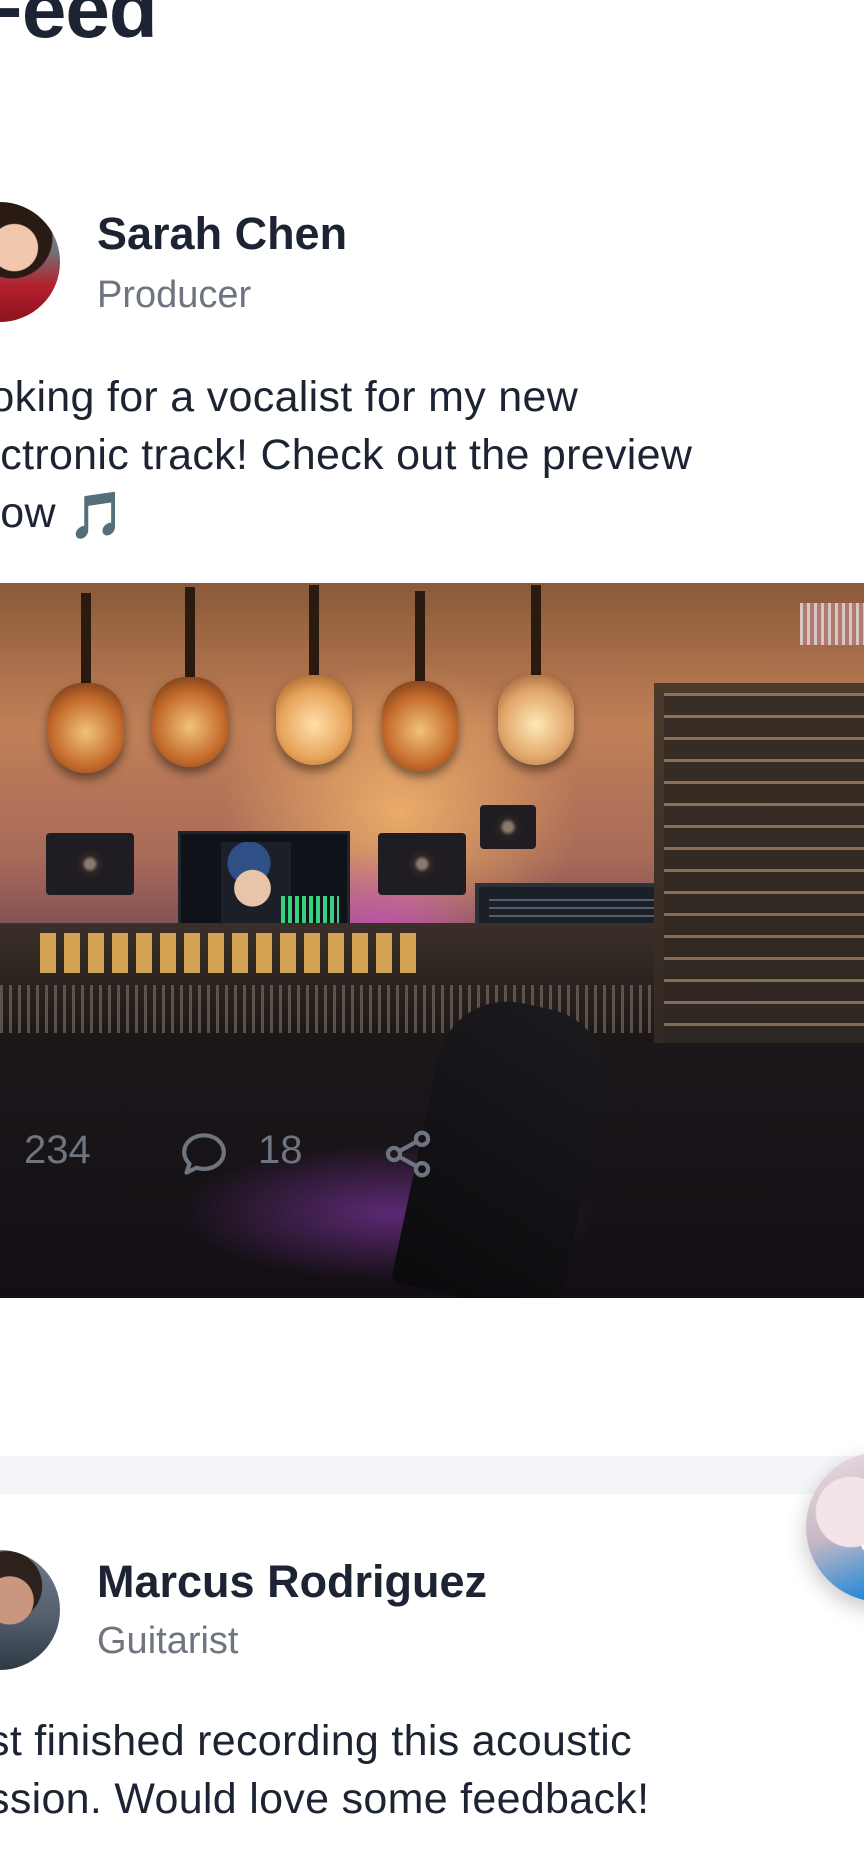 This screenshot has width=864, height=1872. I want to click on page-title: Feed, so click(79, 27).